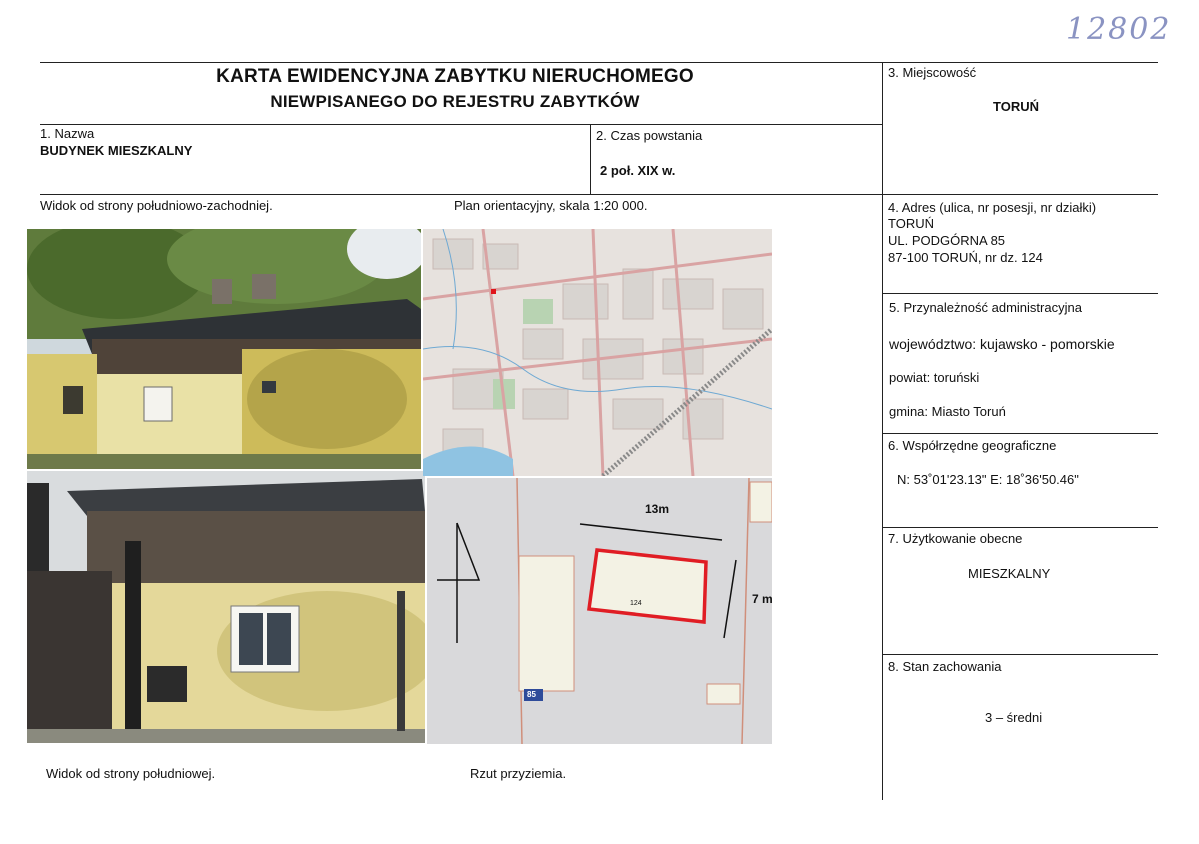 This screenshot has width=1199, height=844. What do you see at coordinates (455, 101) in the screenshot?
I see `title-line-2: NIEWPISANEGO DO REJESTRU ZABYTKÓW` at bounding box center [455, 101].